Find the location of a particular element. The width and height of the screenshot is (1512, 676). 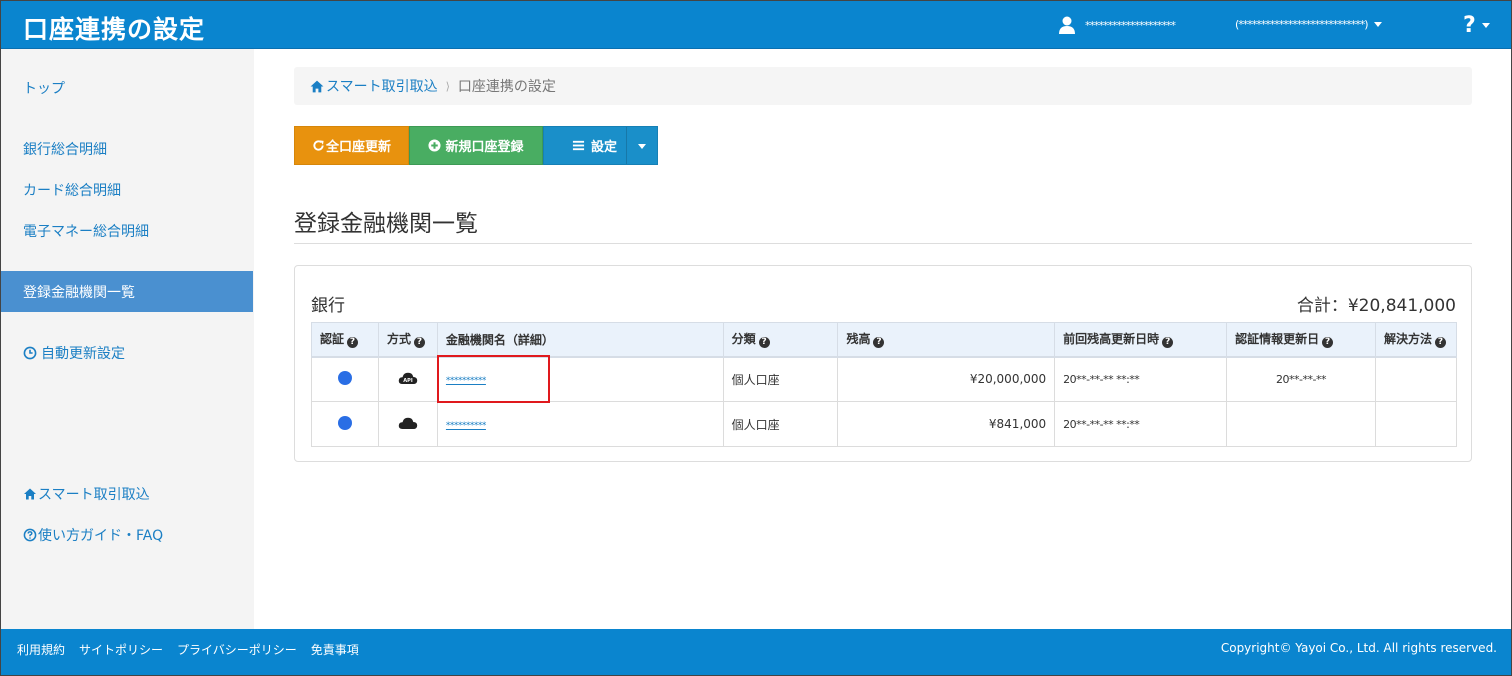

user-menu: ******************** is located at coordinates (1116, 25).